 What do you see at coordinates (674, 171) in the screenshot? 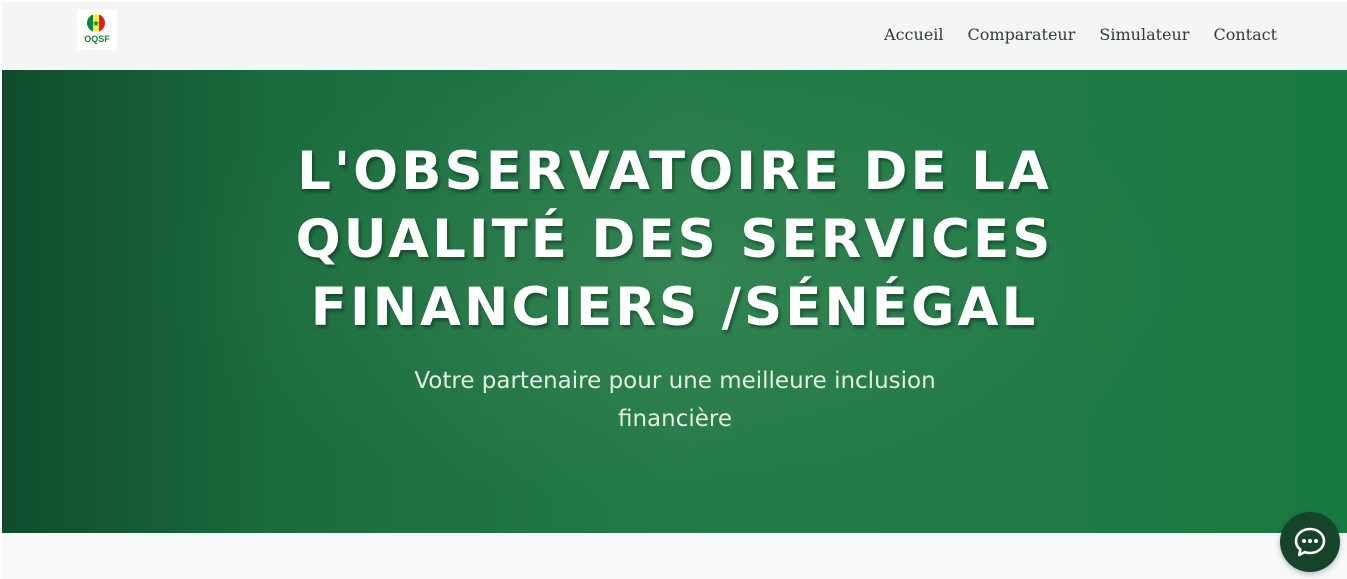
I see `hero-title-line-1: L'OBSERVATOIRE DE LA` at bounding box center [674, 171].